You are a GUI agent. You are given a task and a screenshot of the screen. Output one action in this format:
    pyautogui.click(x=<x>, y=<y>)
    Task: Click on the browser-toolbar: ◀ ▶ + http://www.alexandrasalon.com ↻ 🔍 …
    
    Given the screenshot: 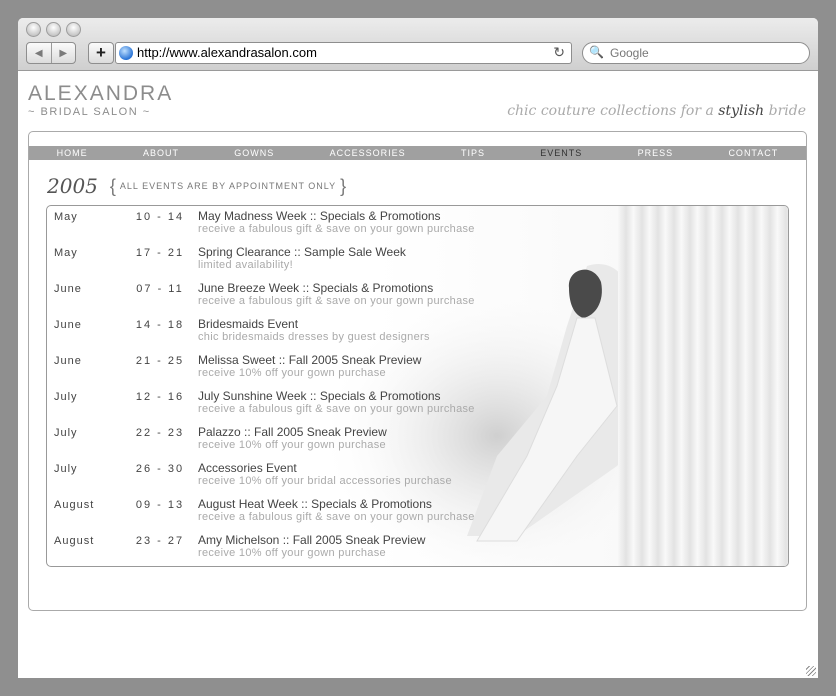 What is the action you would take?
    pyautogui.click(x=418, y=44)
    